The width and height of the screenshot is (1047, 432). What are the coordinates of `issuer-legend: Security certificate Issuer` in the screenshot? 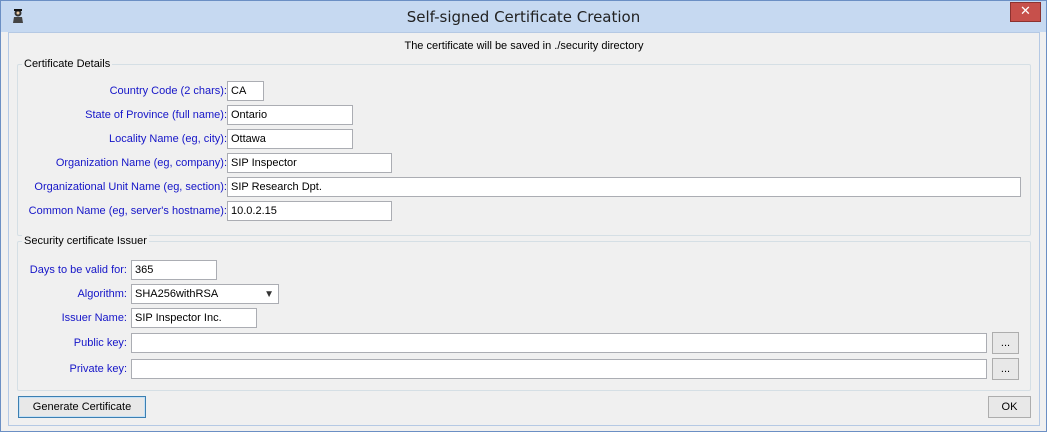 It's located at (85, 241).